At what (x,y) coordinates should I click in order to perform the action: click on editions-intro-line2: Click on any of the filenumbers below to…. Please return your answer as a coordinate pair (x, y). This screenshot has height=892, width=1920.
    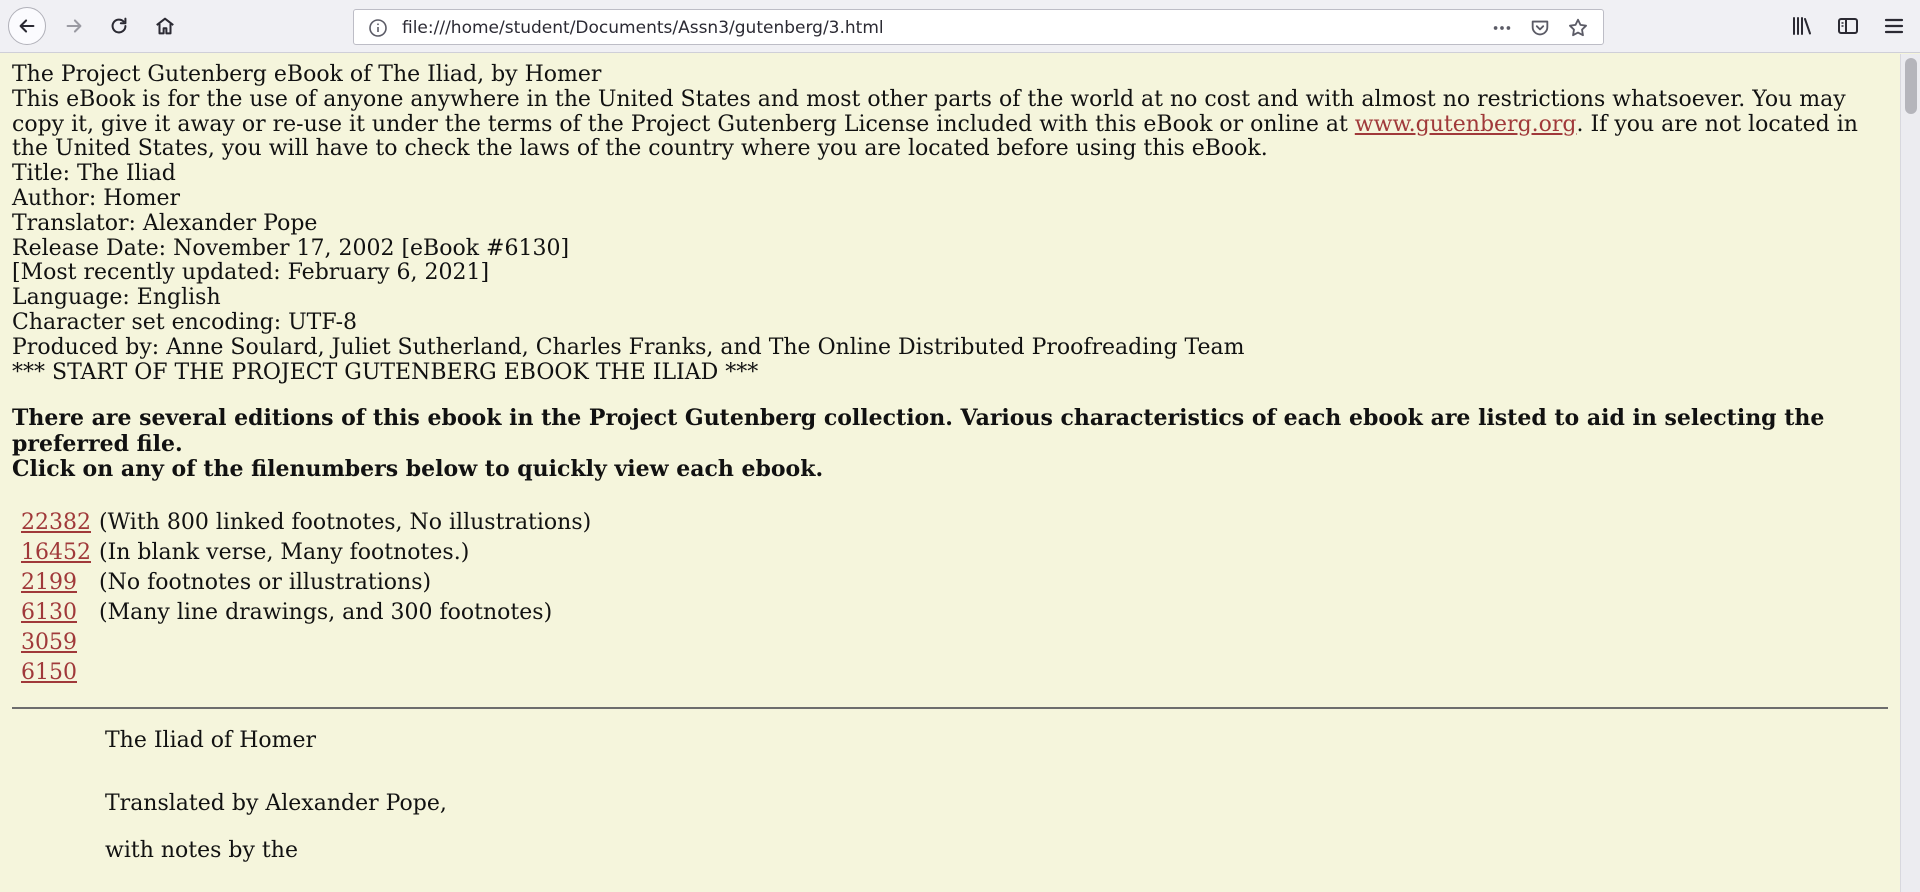
    Looking at the image, I should click on (418, 469).